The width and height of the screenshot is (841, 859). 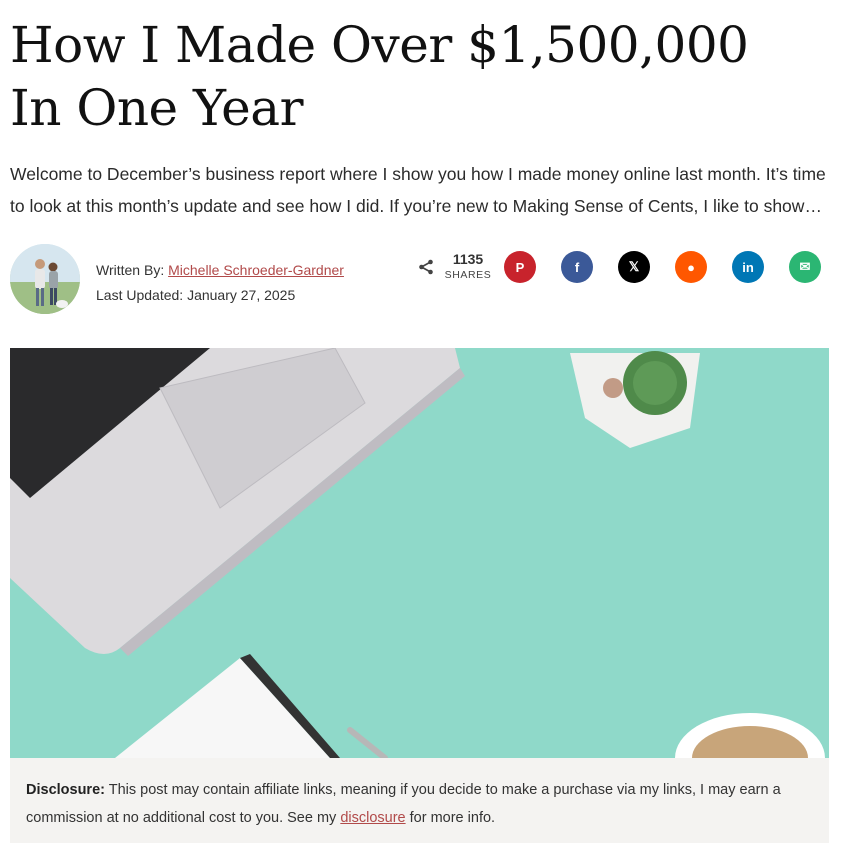 I want to click on x-share-button: 𝕏, so click(x=634, y=267).